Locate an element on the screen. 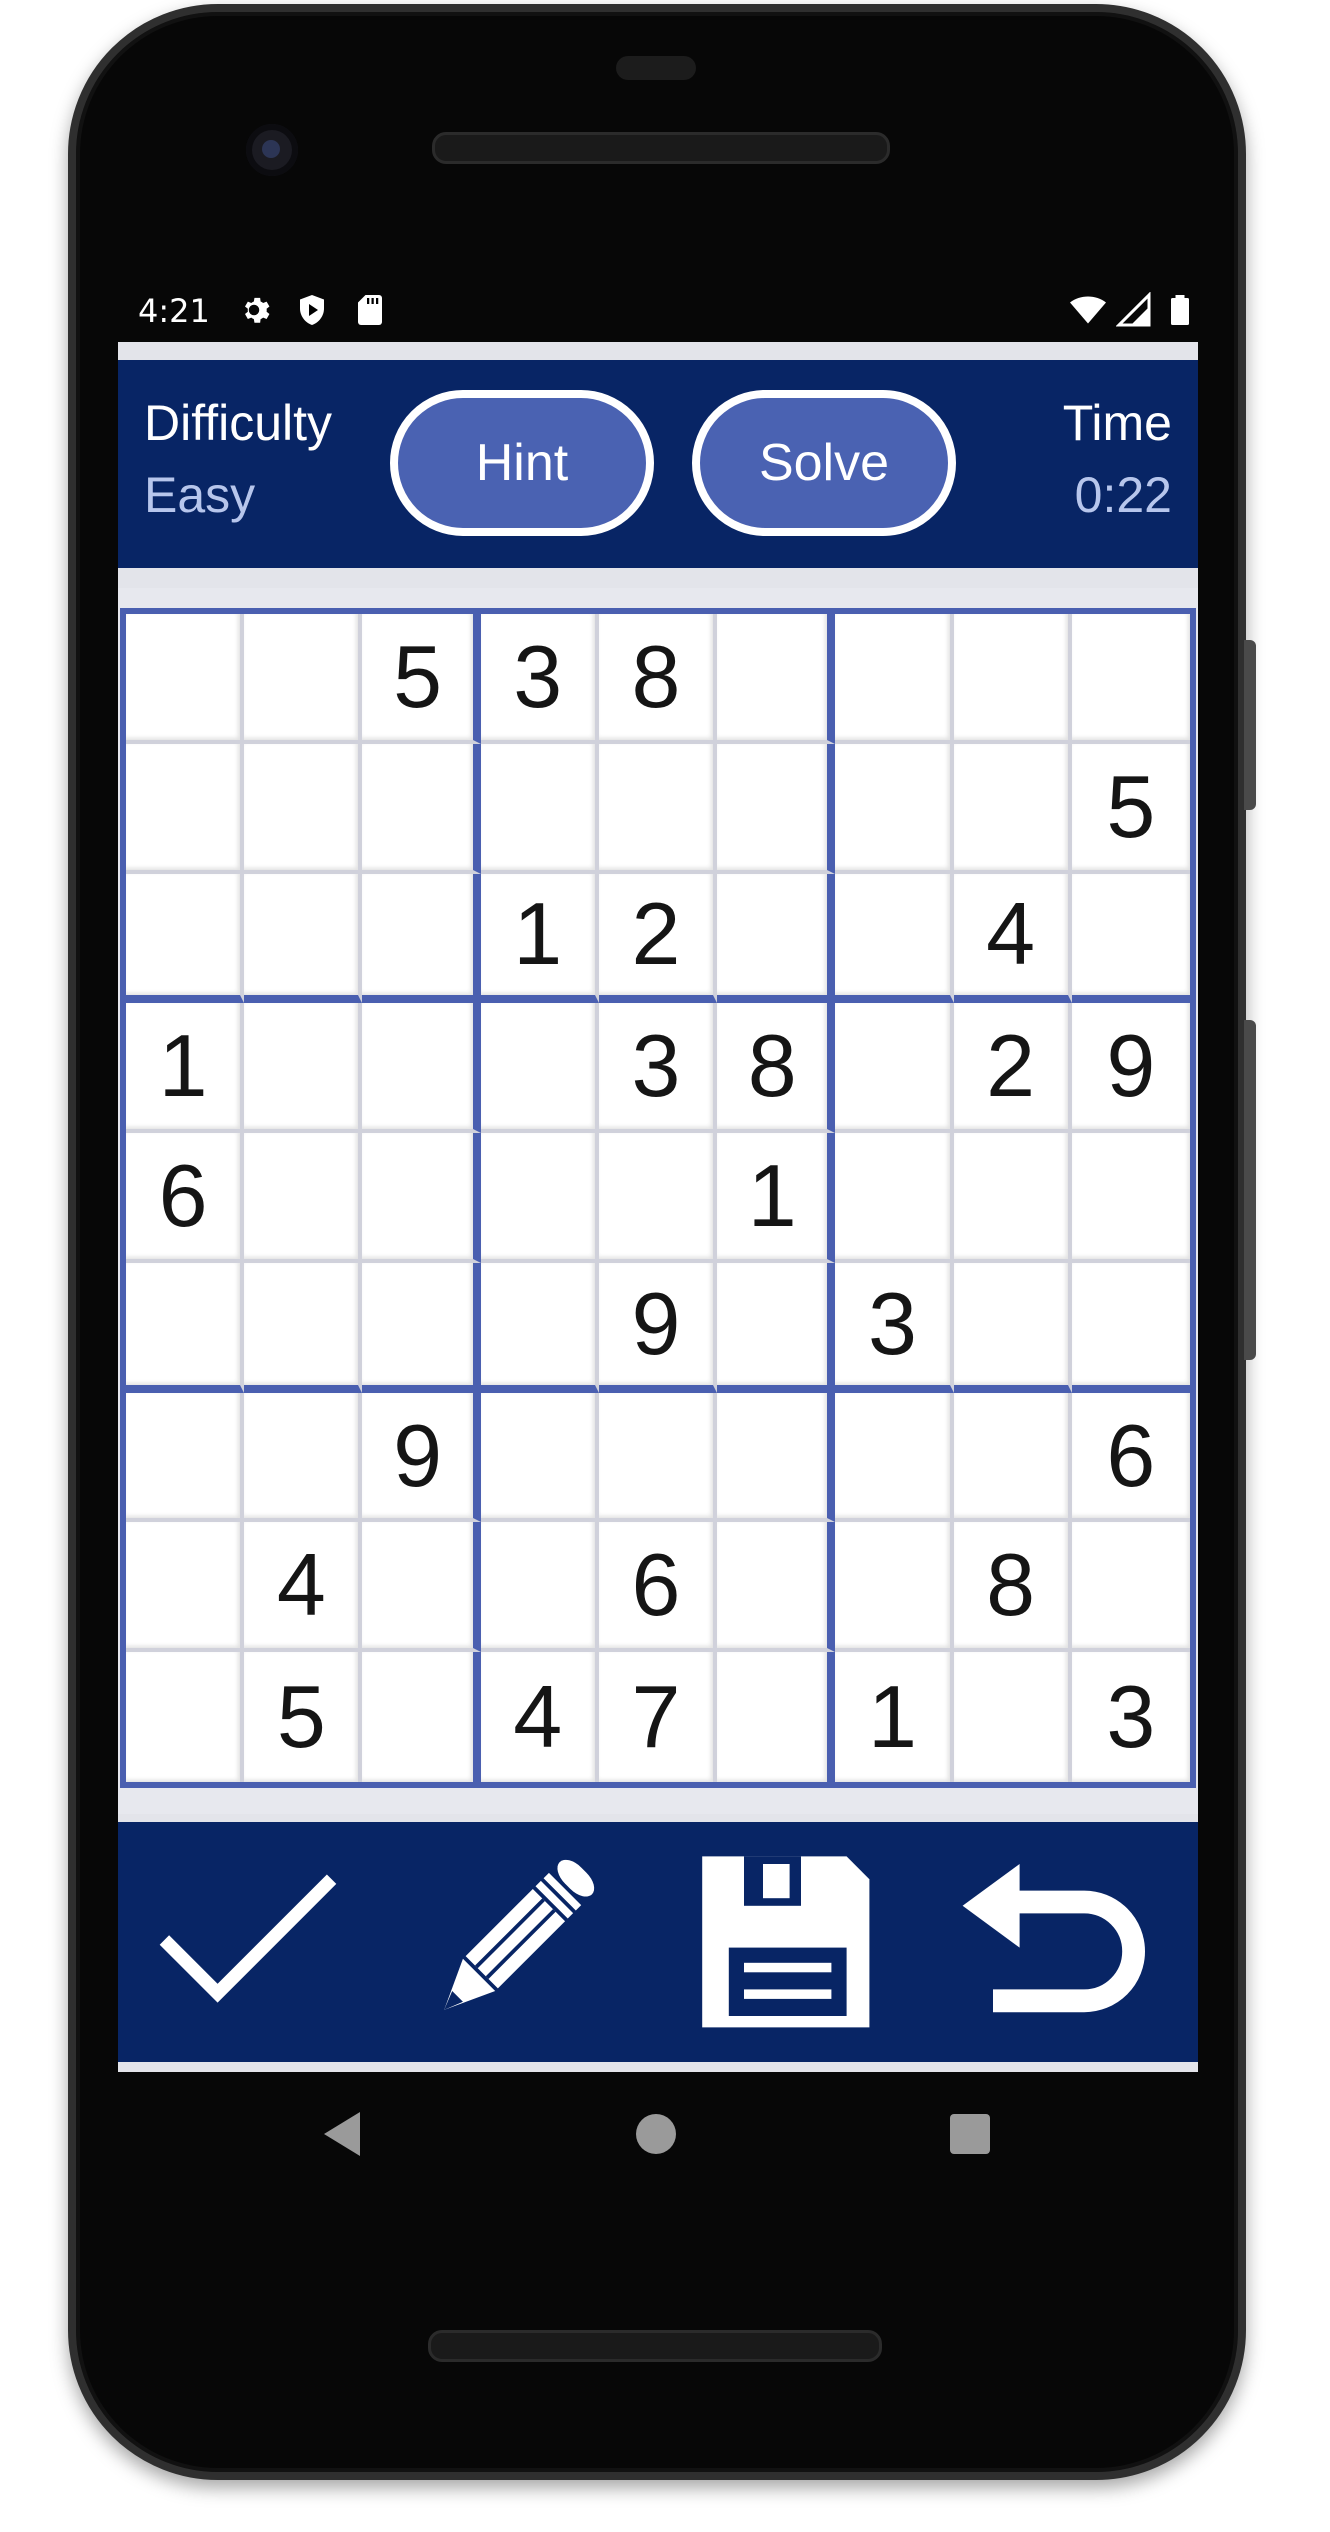 Image resolution: width=1330 pixels, height=2532 pixels. sudoku-cell-r1-c1 is located at coordinates (185, 679).